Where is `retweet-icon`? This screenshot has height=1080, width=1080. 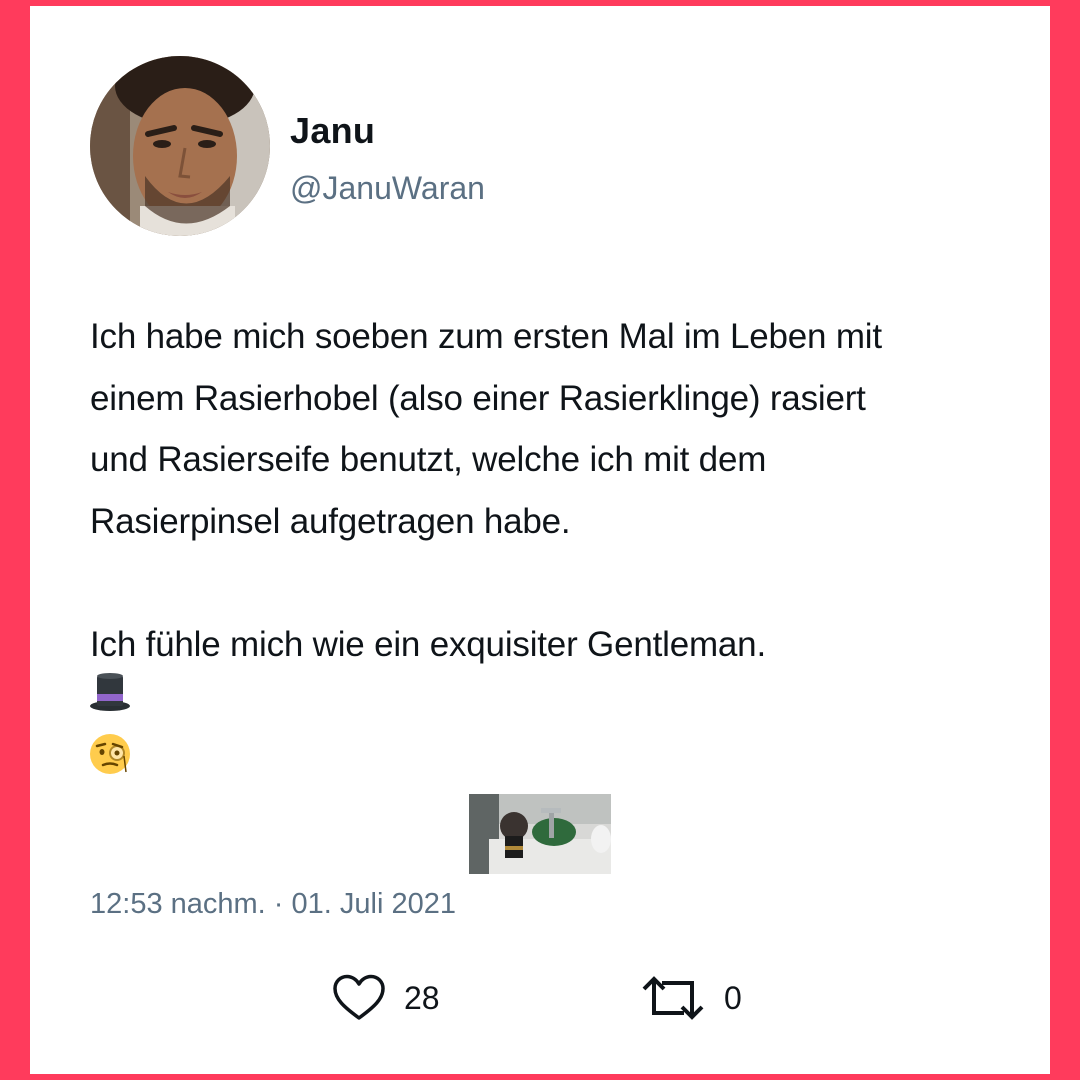
retweet-icon is located at coordinates (673, 998).